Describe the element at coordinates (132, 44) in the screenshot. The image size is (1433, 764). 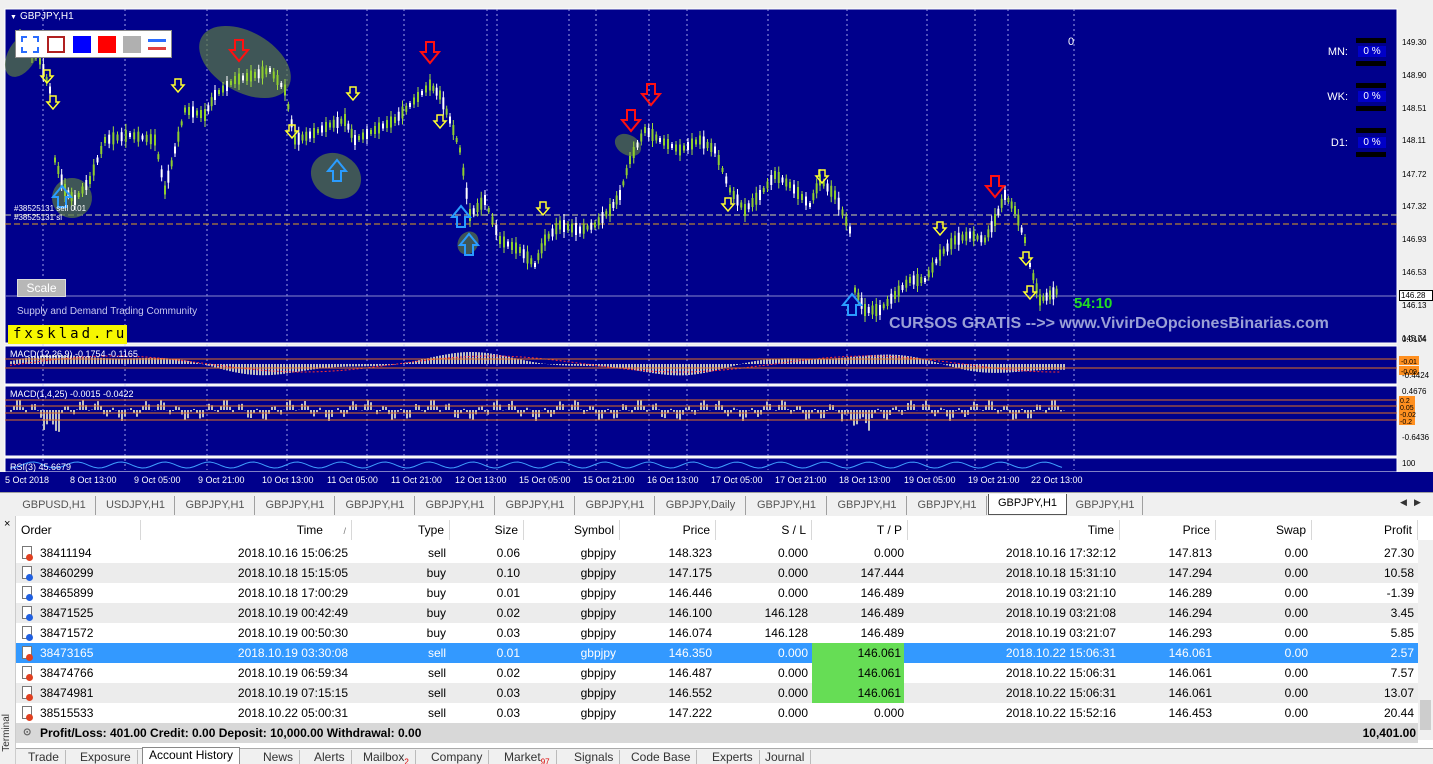
I see `swatch-gray` at that location.